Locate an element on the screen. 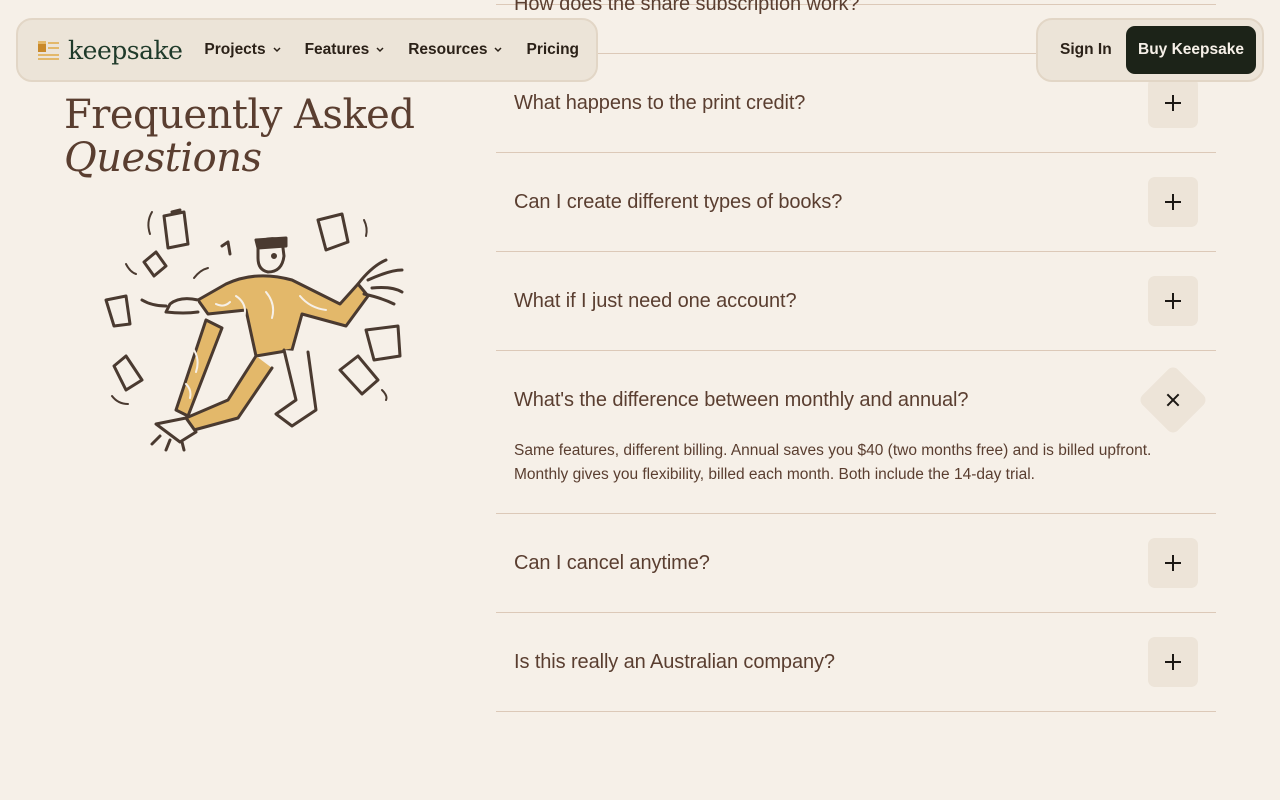 This screenshot has height=800, width=1280. buy-keepsake-button: Buy Keepsake is located at coordinates (1191, 50).